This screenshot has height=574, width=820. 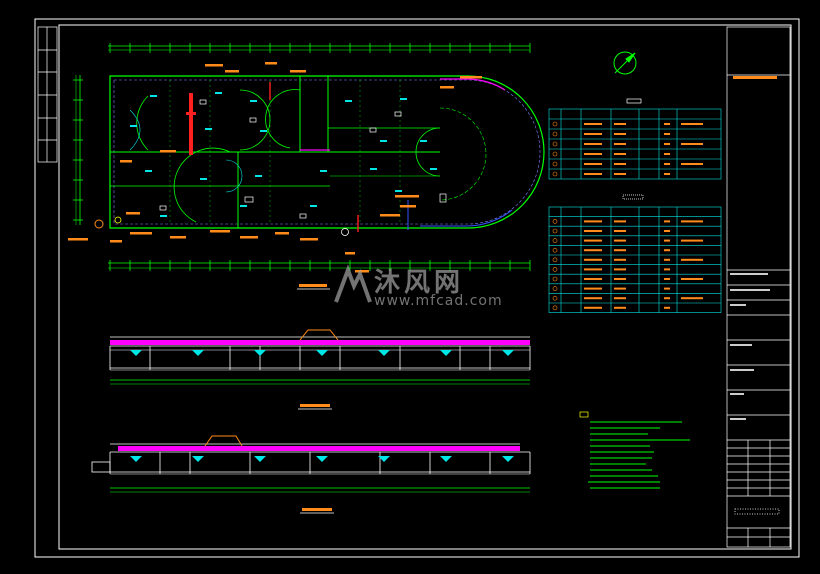 What do you see at coordinates (47, 94) in the screenshot?
I see `left-binding-strip` at bounding box center [47, 94].